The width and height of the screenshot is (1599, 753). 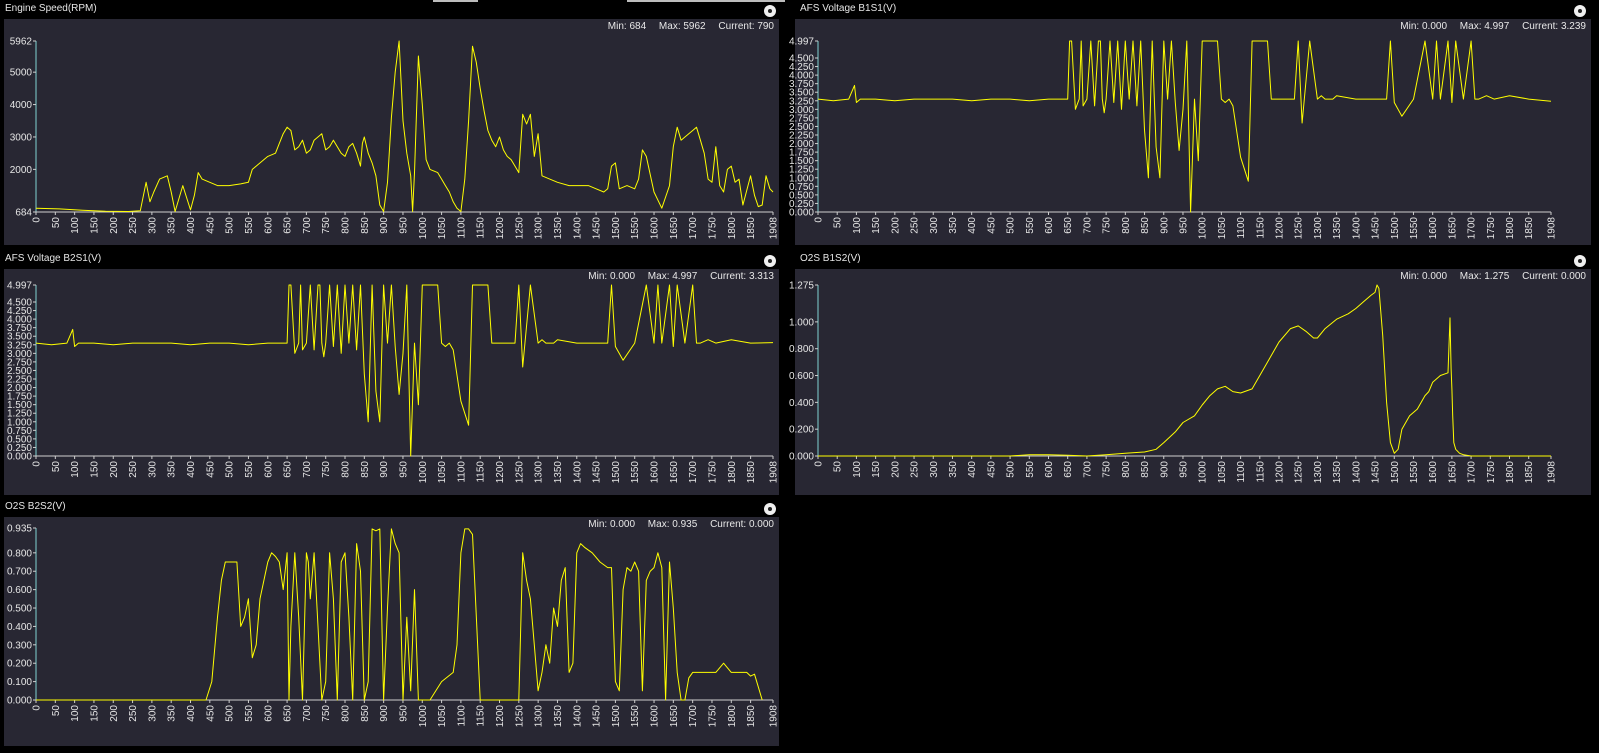 I want to click on x-tick-label: 450, so click(x=991, y=469).